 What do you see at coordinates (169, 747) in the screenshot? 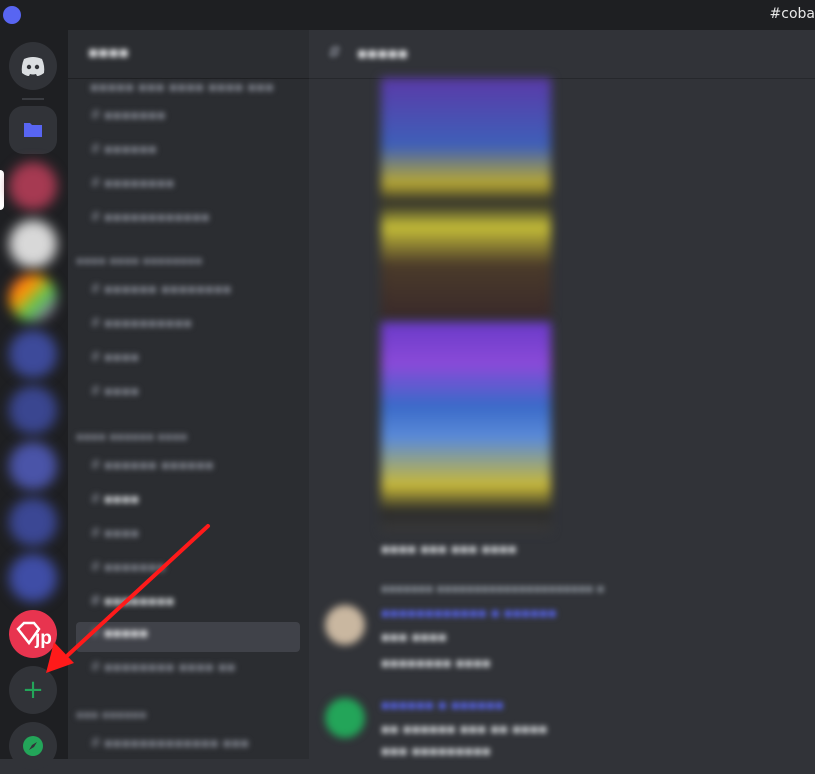
I see `channel-item: # ▪▪▪▪▪▪▪▪▪▪▪▪▪ ▪▪▪` at bounding box center [169, 747].